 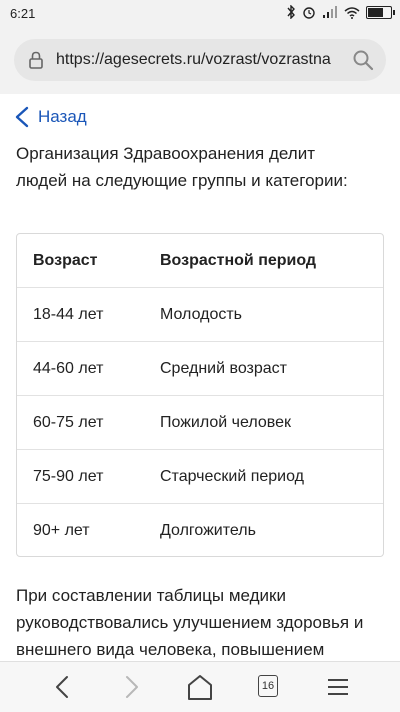 I want to click on table-row: 90+ лет Долгожитель, so click(x=200, y=530).